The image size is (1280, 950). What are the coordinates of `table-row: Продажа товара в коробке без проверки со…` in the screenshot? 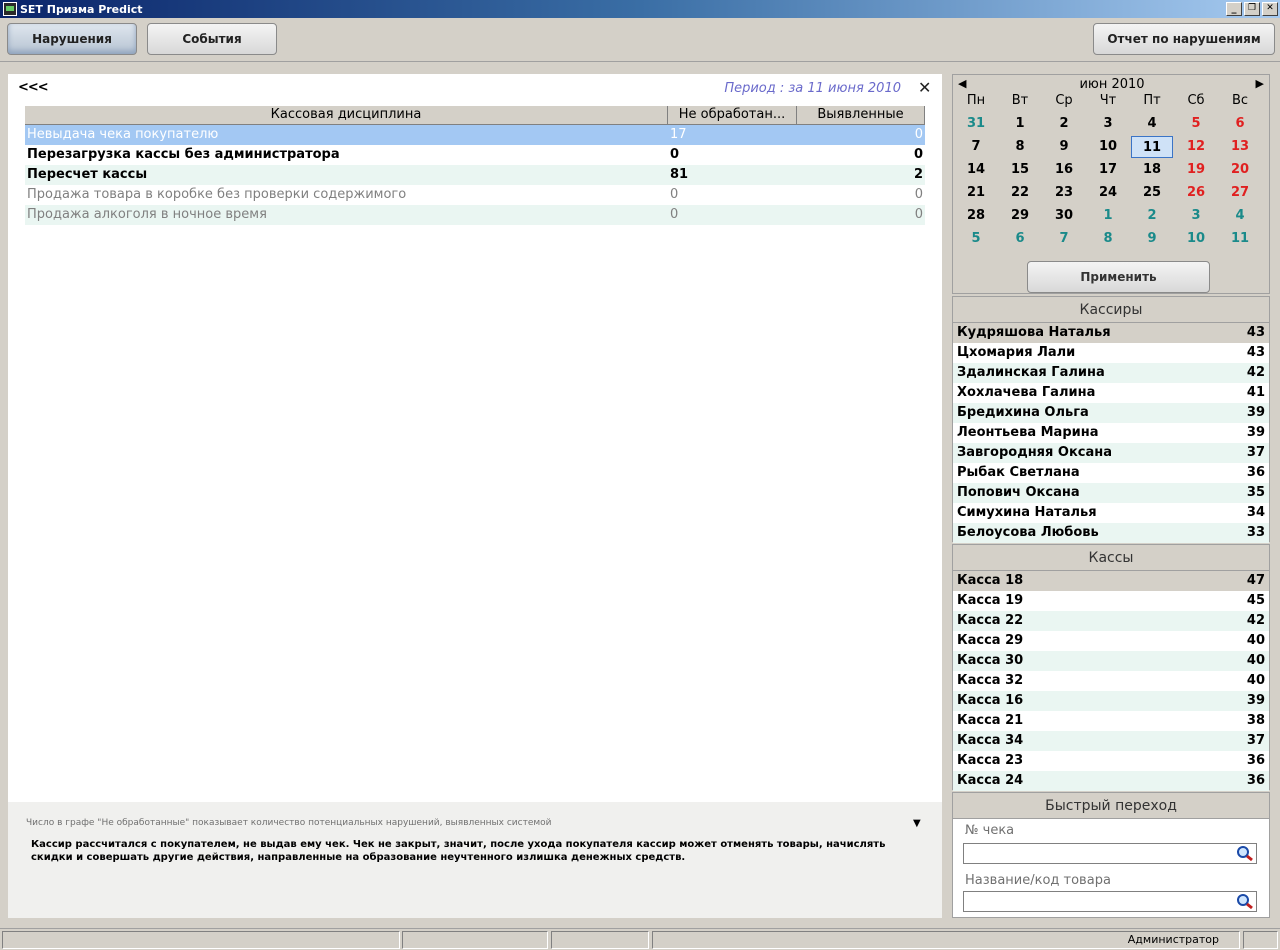 It's located at (475, 195).